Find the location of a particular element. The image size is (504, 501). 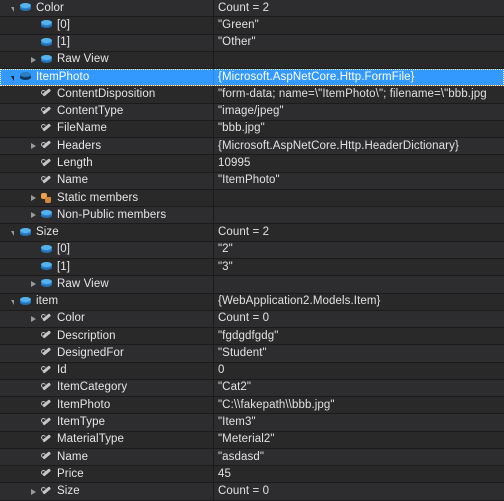

variable-row: Description "fgdgdfgdg" is located at coordinates (252, 337).